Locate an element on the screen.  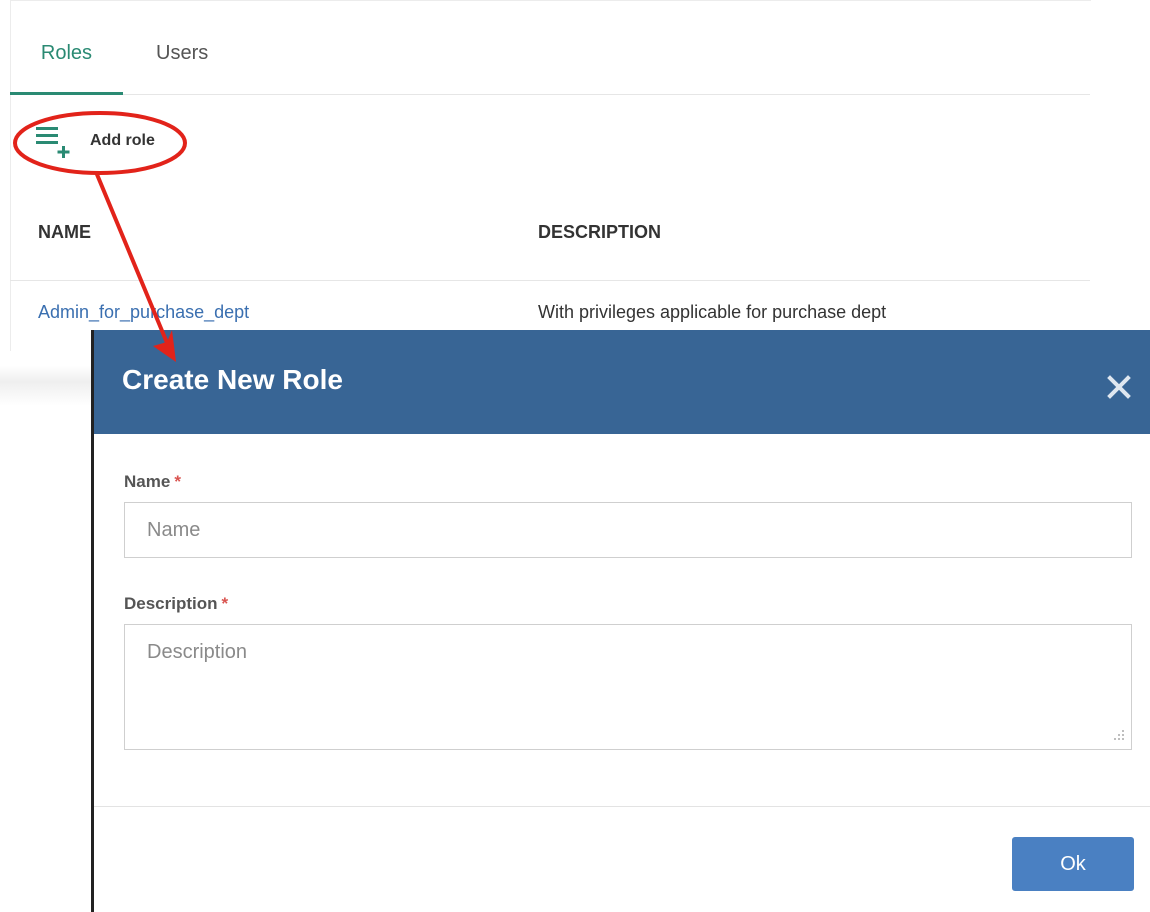
column-header-name: NAME is located at coordinates (64, 232).